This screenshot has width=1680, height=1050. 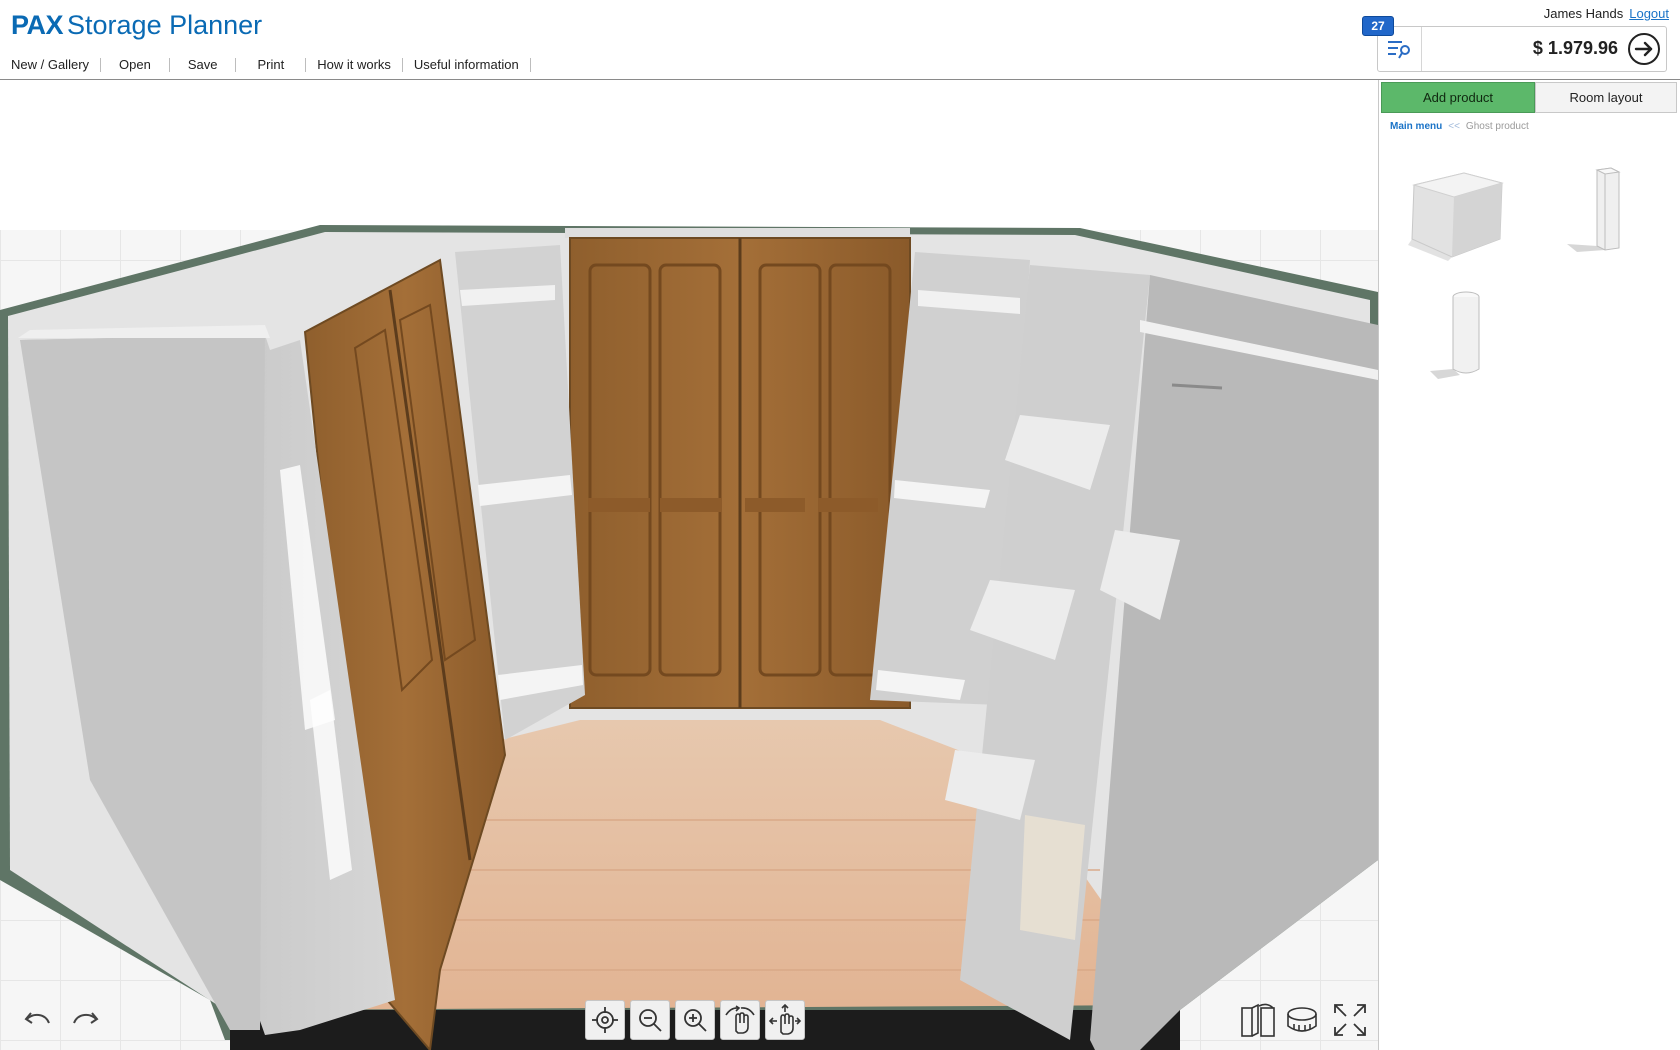 I want to click on app-title: Storage Planner, so click(x=165, y=25).